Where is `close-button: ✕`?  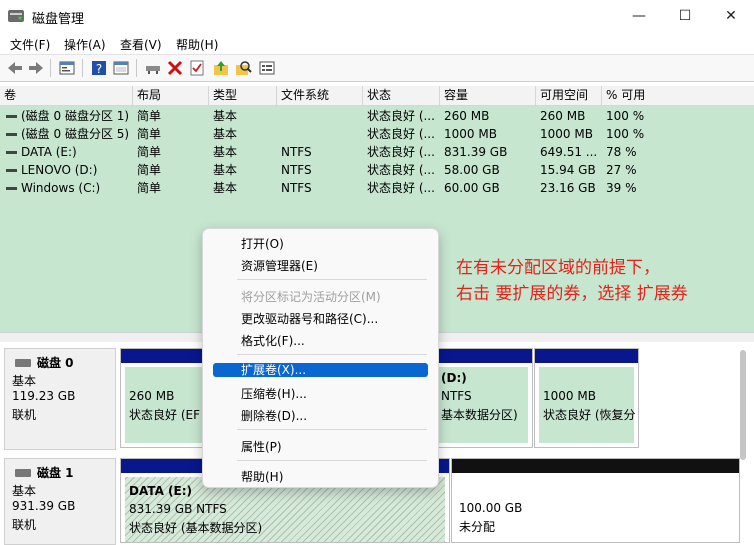 close-button: ✕ is located at coordinates (731, 16).